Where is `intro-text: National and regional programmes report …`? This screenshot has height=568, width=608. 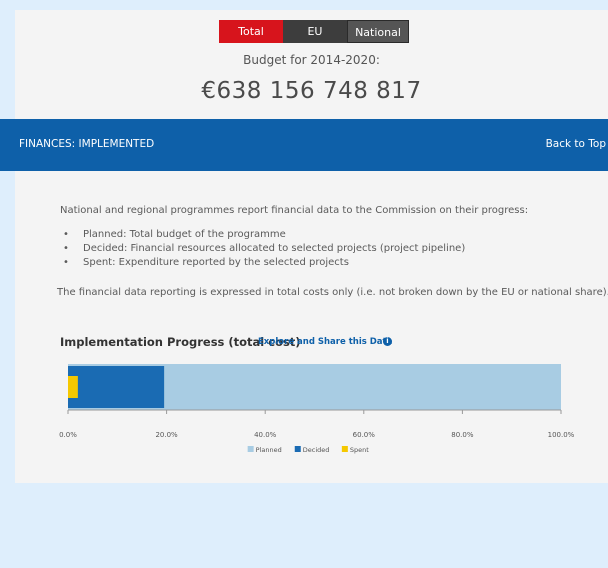 intro-text: National and regional programmes report … is located at coordinates (294, 210).